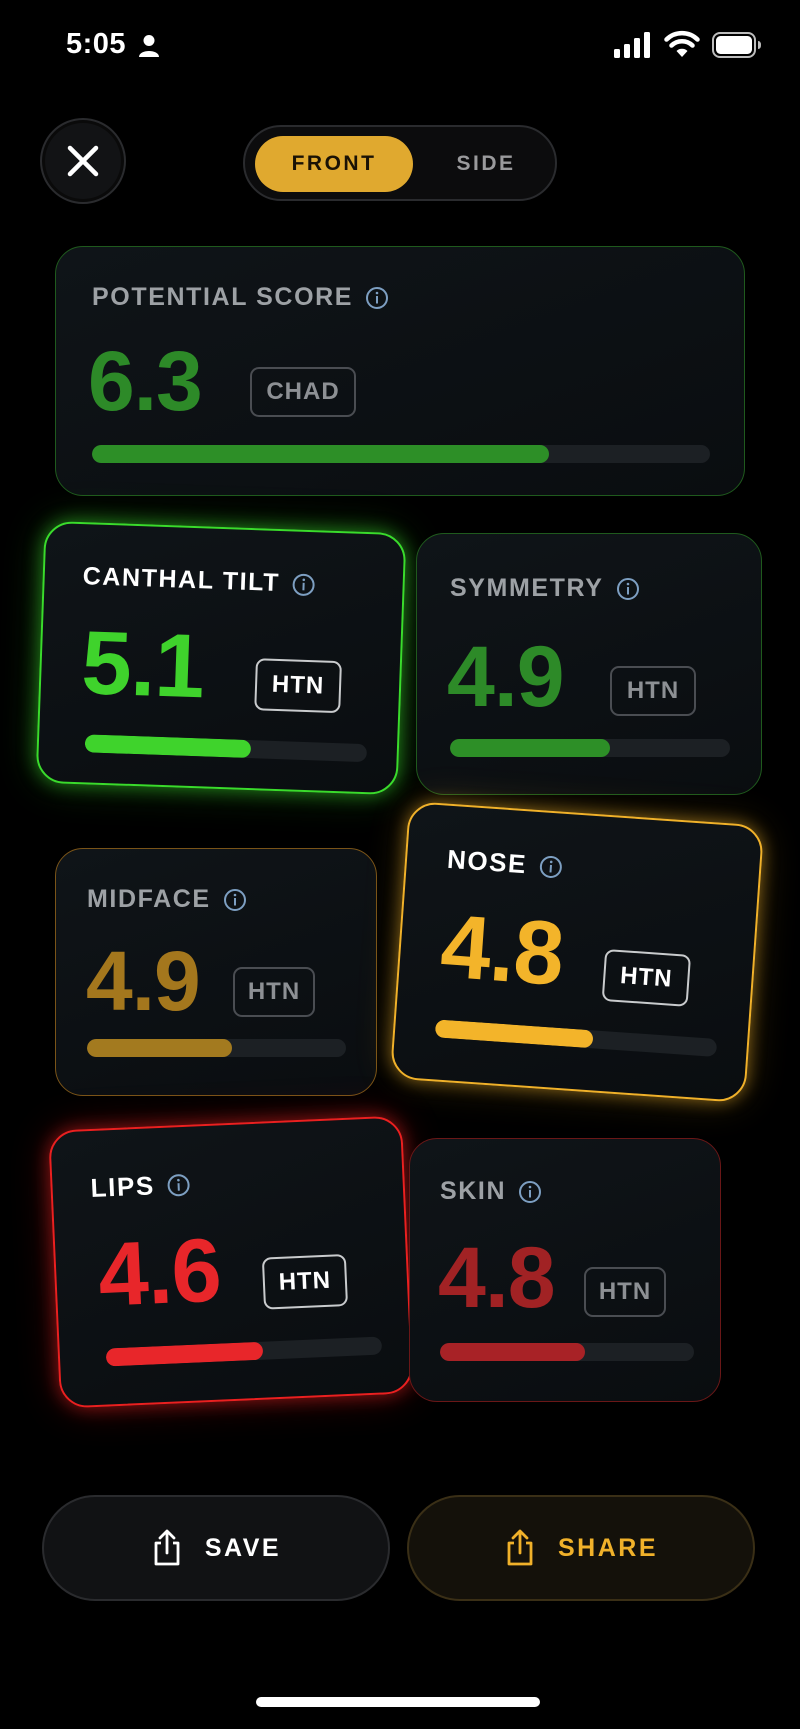 This screenshot has width=800, height=1729. I want to click on card-score: 5.1, so click(142, 665).